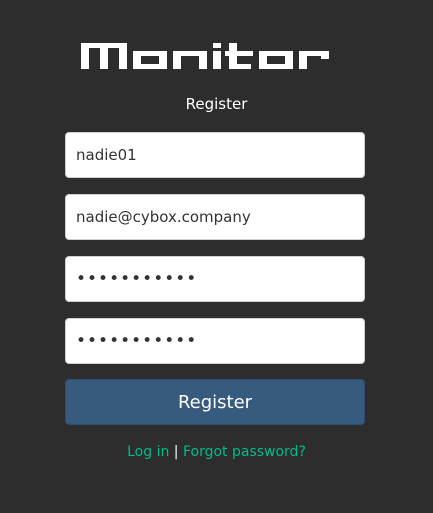 Image resolution: width=433 pixels, height=513 pixels. I want to click on confirm-password-input, so click(215, 341).